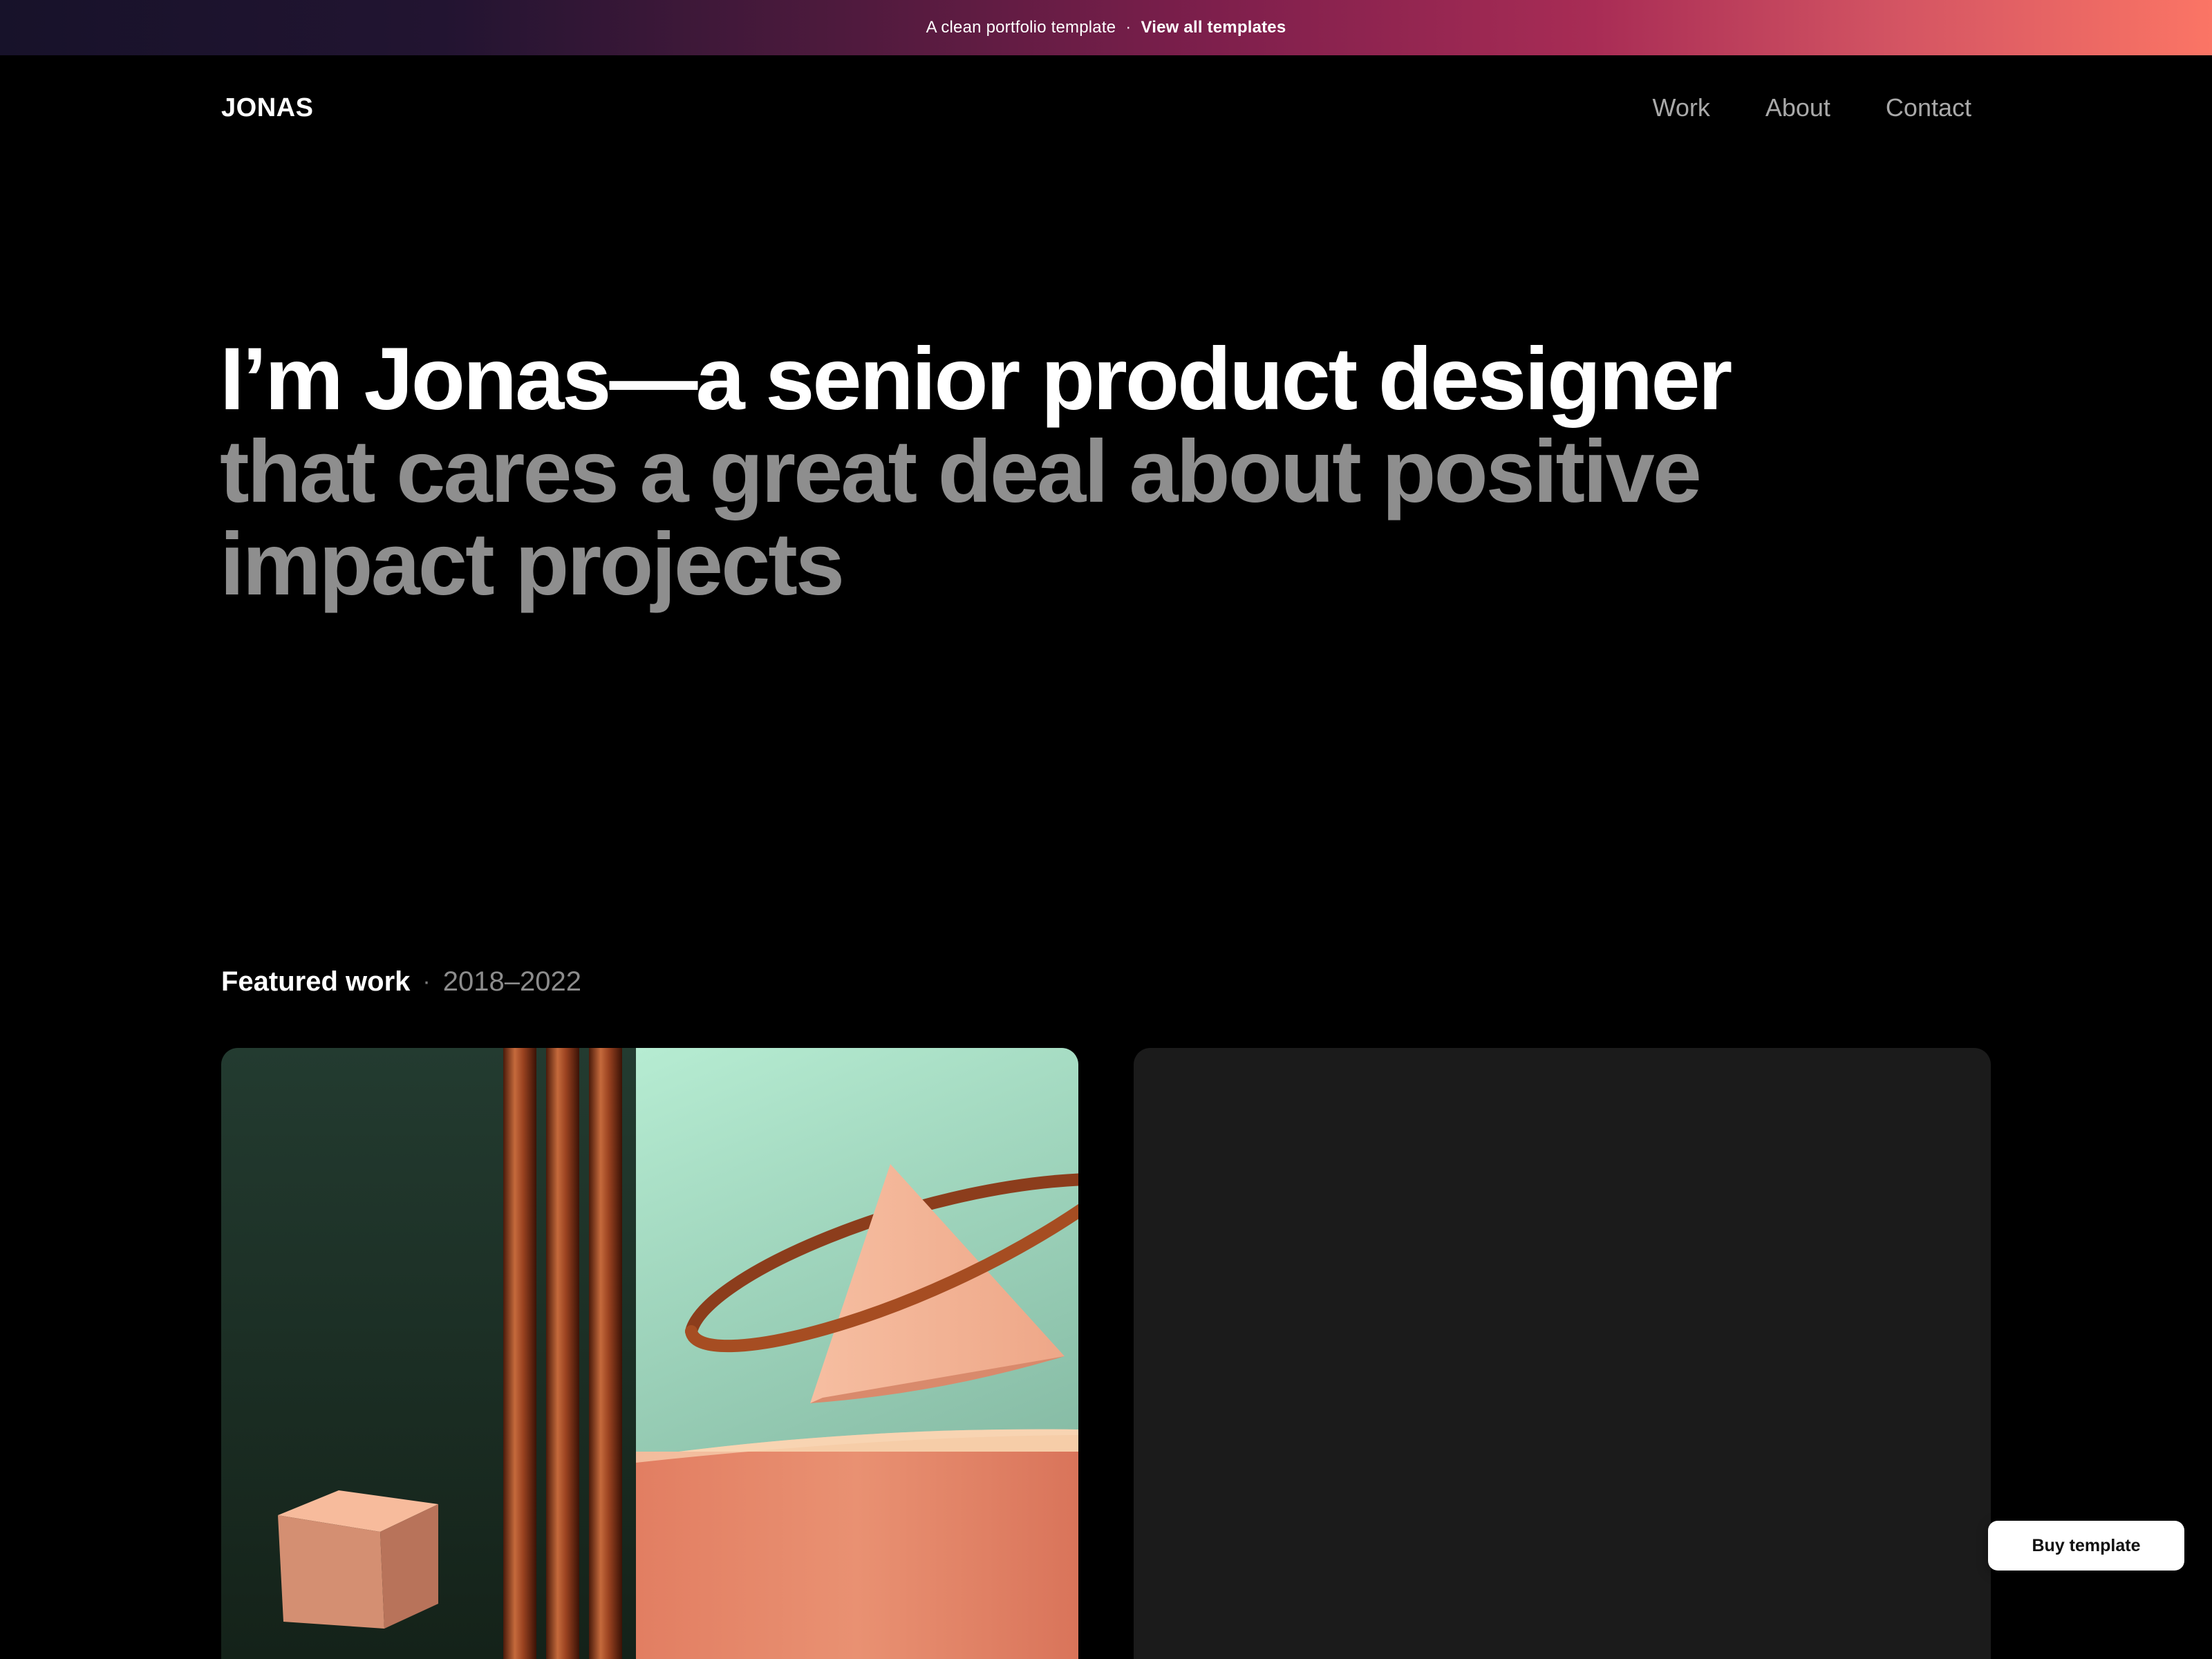  Describe the element at coordinates (267, 108) in the screenshot. I see `site-logo: JONAS` at that location.